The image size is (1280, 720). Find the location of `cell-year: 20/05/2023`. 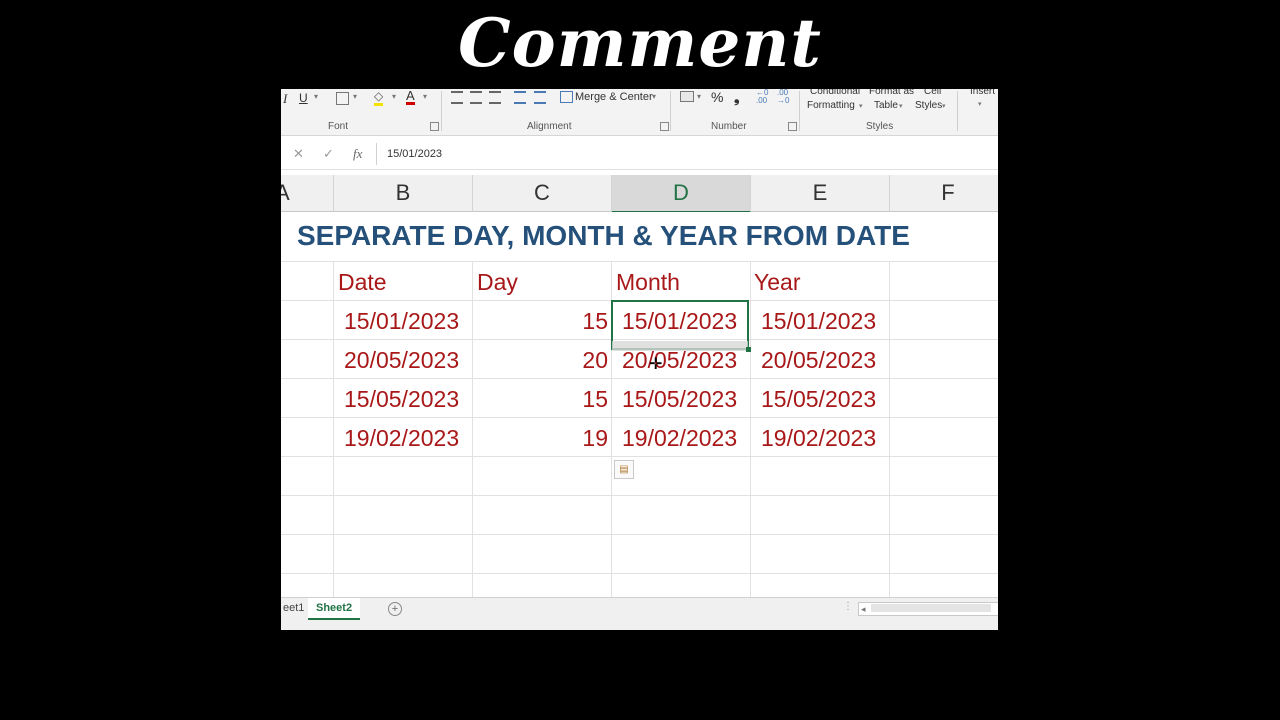

cell-year: 20/05/2023 is located at coordinates (818, 360).